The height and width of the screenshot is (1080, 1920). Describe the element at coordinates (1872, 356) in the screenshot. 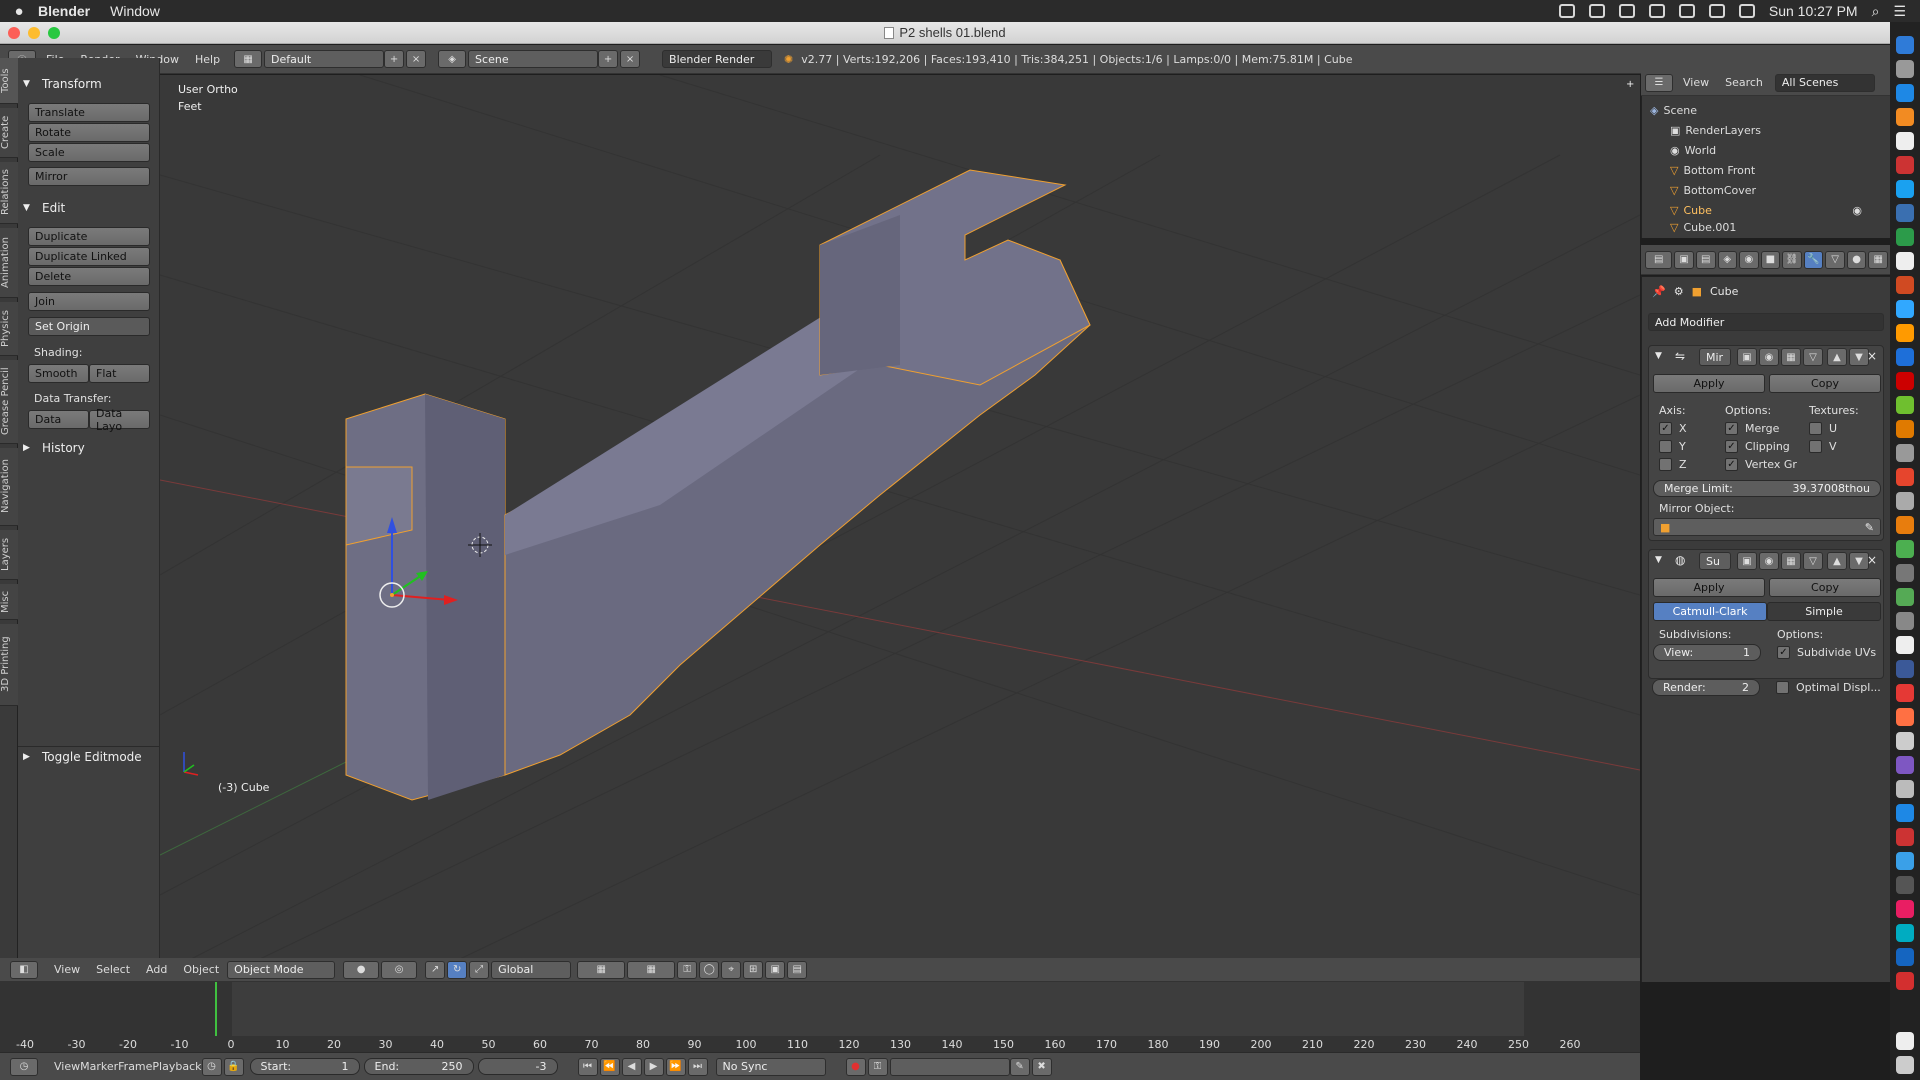

I see `remove-modifier-icon: ×` at that location.